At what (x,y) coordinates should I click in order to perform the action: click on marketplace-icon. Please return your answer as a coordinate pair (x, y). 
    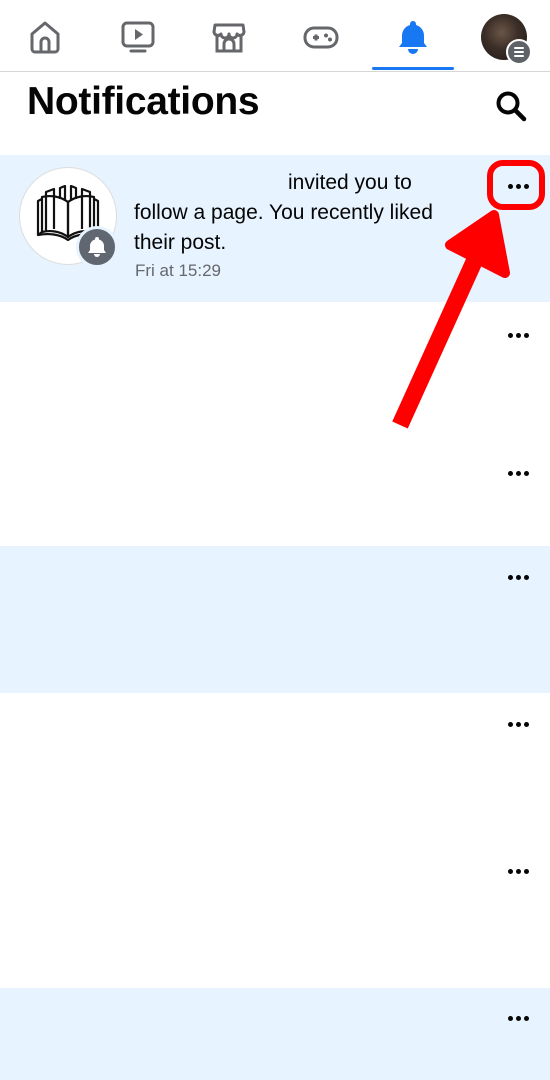
    Looking at the image, I should click on (229, 38).